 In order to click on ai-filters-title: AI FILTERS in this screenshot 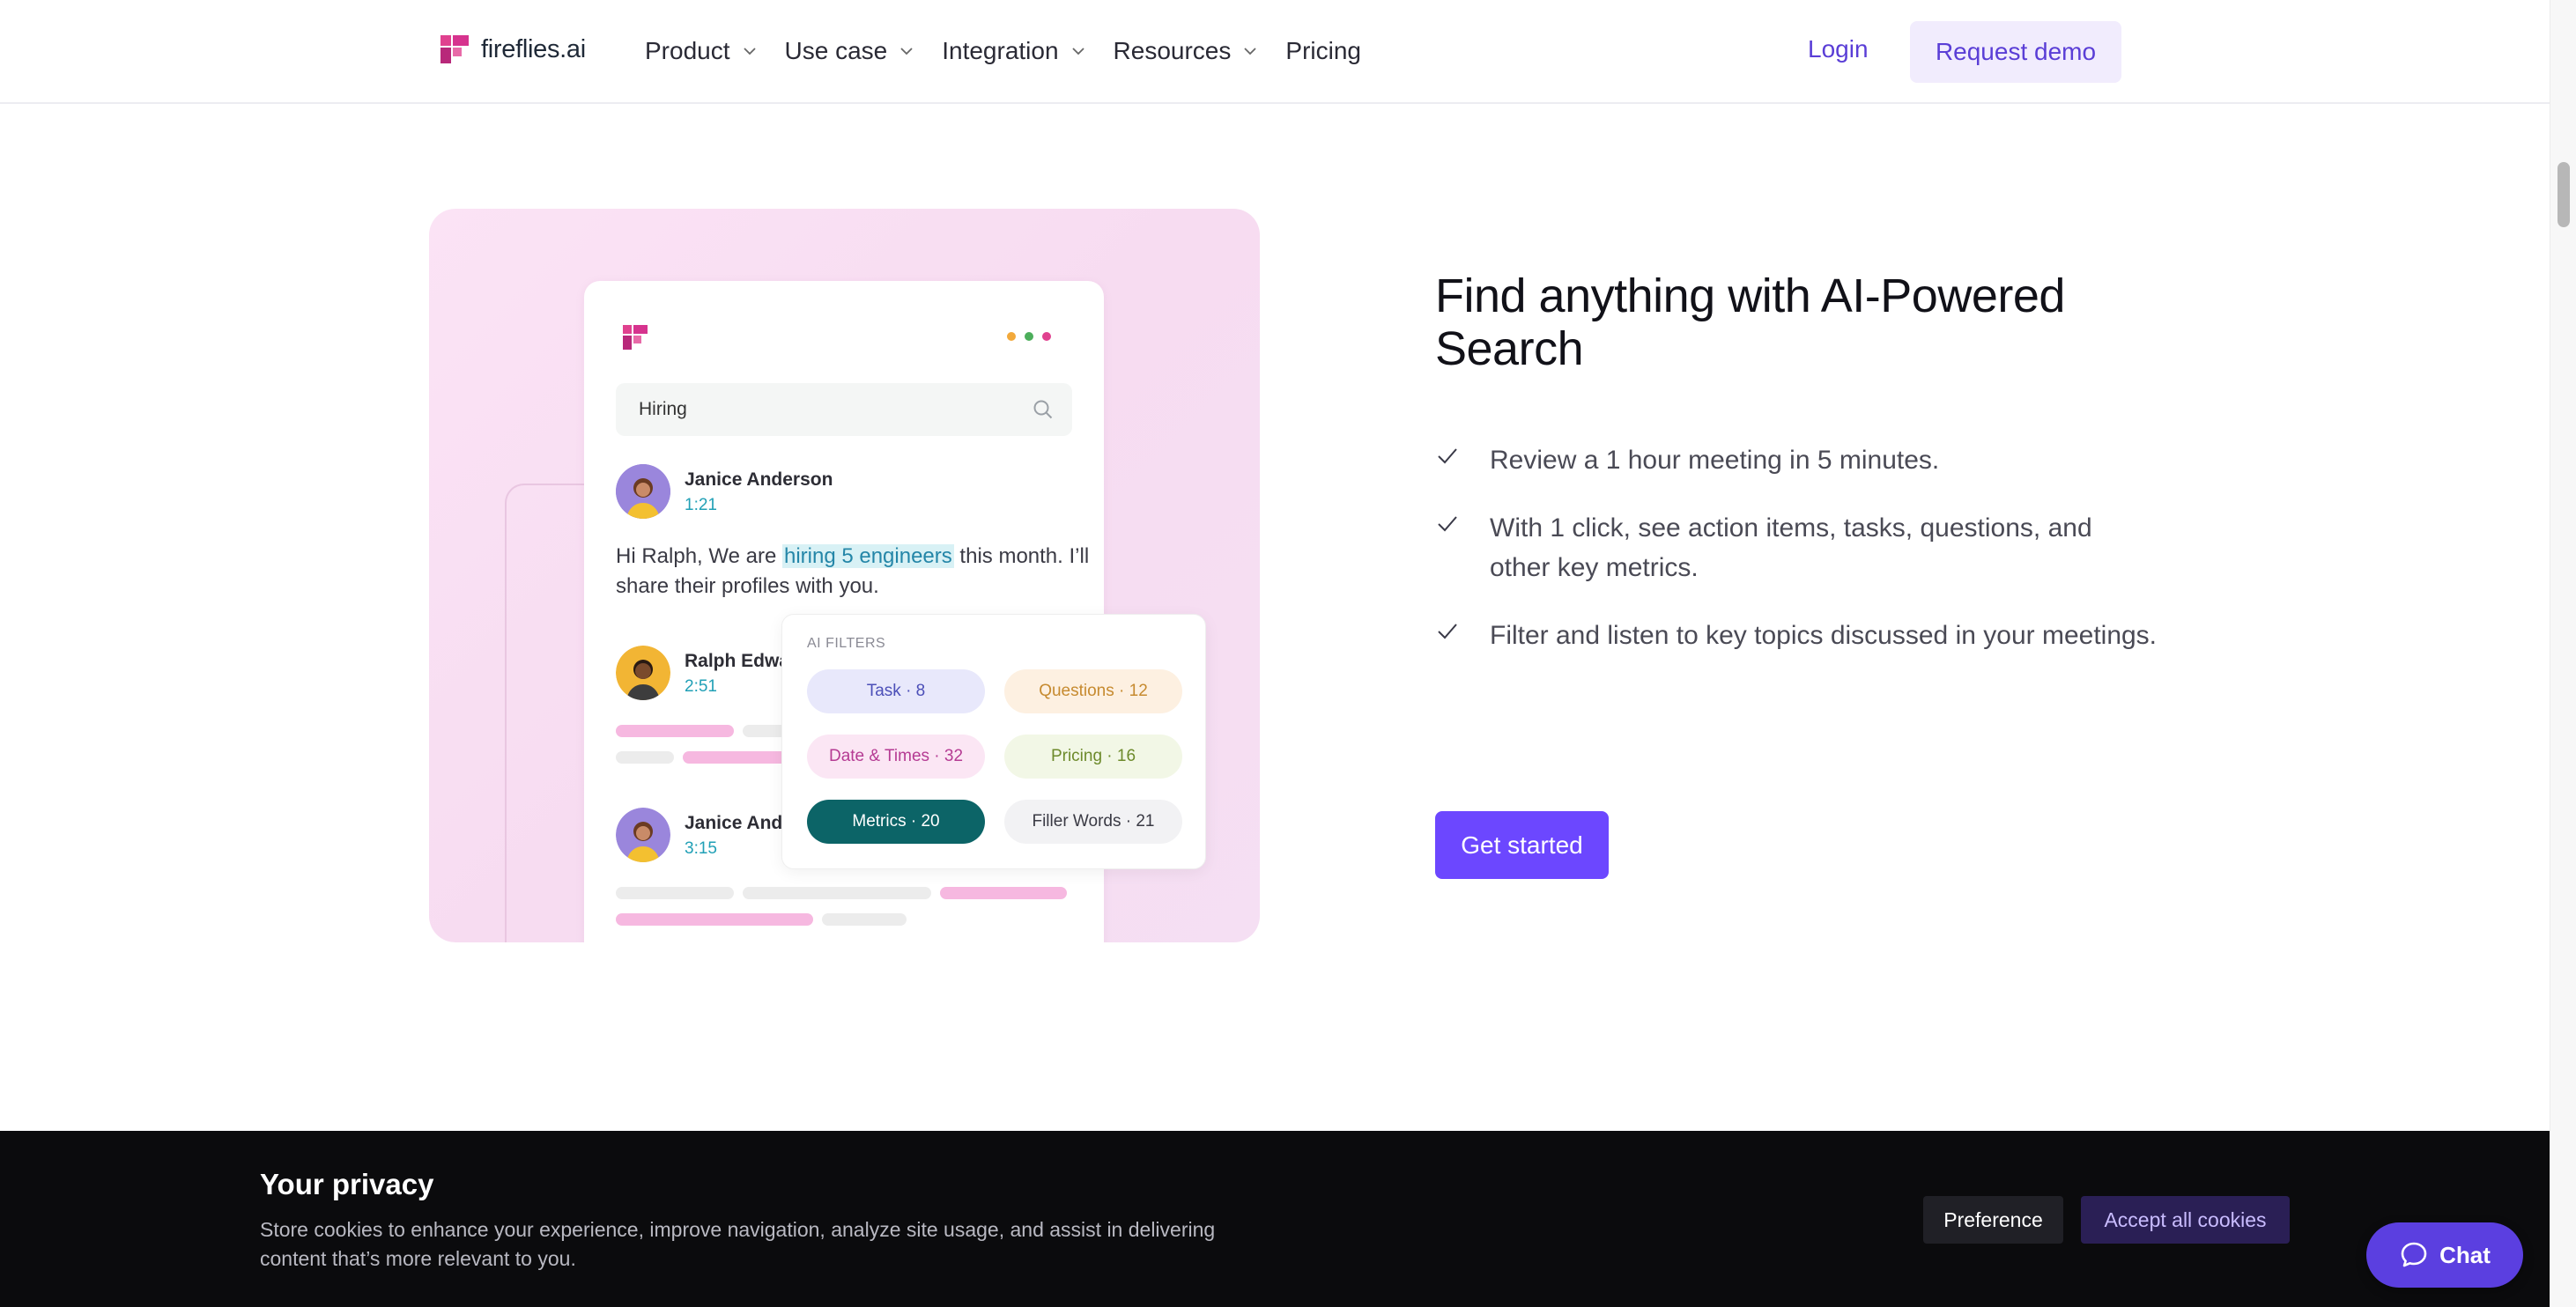, I will do `click(846, 644)`.